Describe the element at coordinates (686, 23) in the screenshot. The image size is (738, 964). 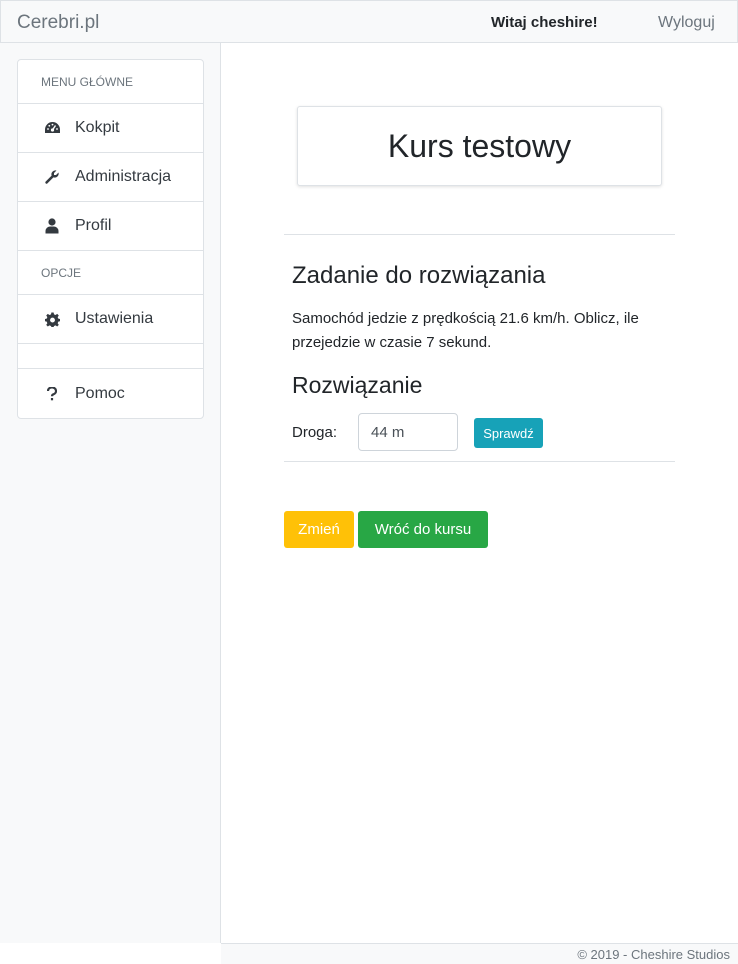
I see `logout-link: Wyloguj` at that location.